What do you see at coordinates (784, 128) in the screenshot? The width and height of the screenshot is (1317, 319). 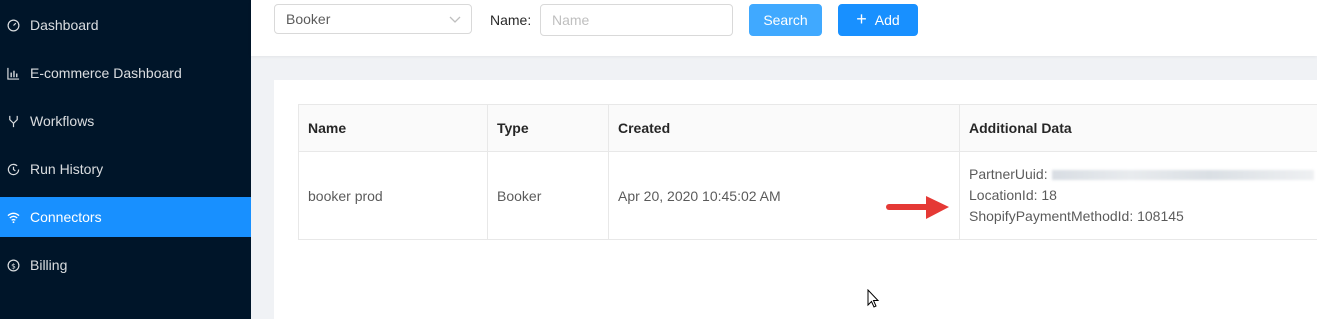 I see `column-header-created: Created` at bounding box center [784, 128].